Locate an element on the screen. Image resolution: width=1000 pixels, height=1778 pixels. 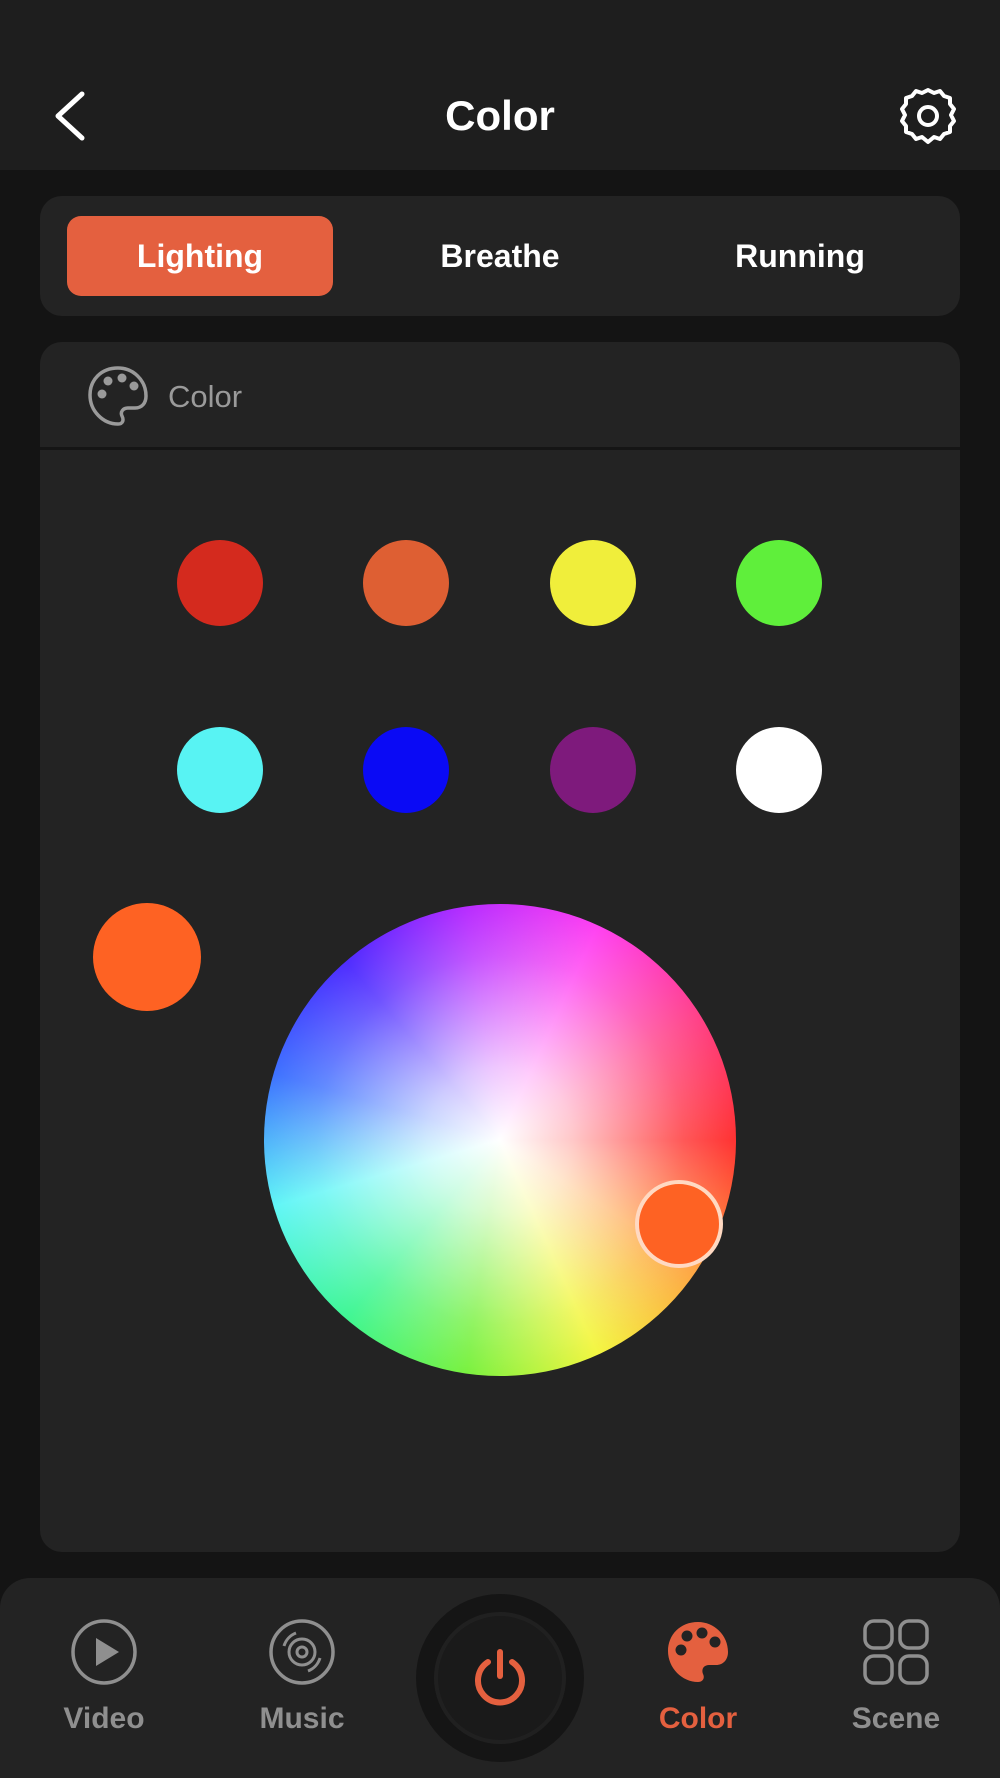
nav-video: Video is located at coordinates (104, 1688).